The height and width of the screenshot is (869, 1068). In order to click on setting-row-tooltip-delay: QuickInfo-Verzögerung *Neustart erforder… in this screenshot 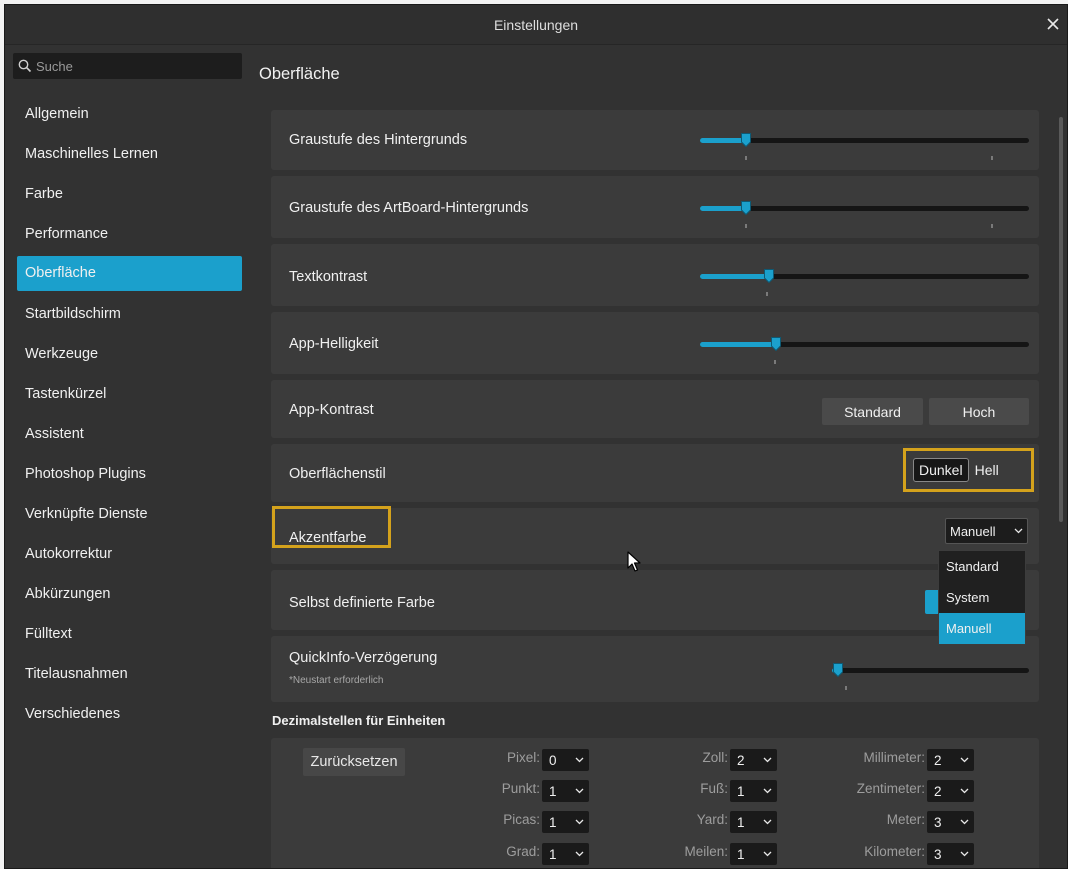, I will do `click(655, 669)`.